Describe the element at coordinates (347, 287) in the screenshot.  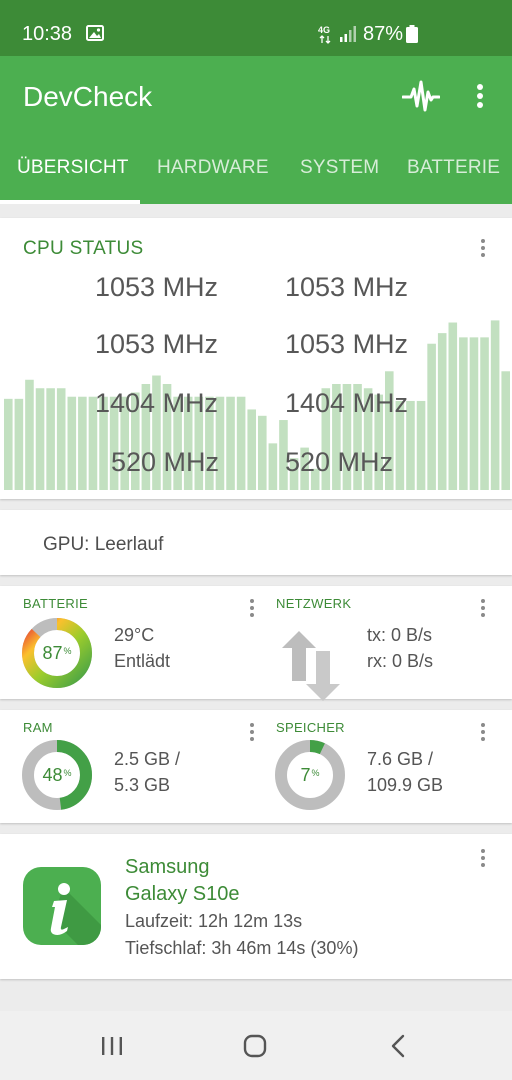
I see `cpu-core-2-freq: 1053 MHz` at that location.